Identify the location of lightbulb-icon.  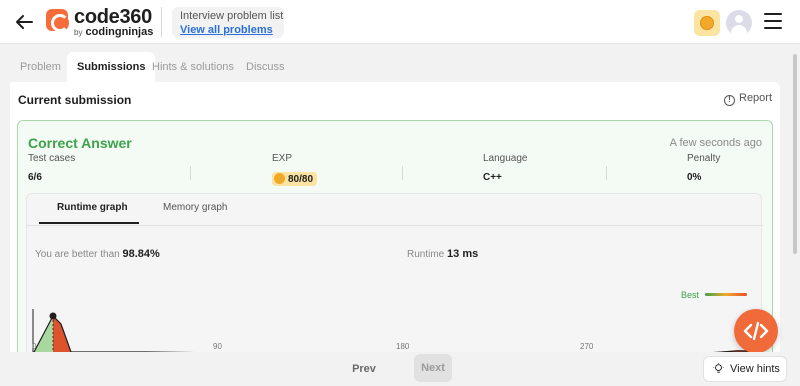
(718, 368).